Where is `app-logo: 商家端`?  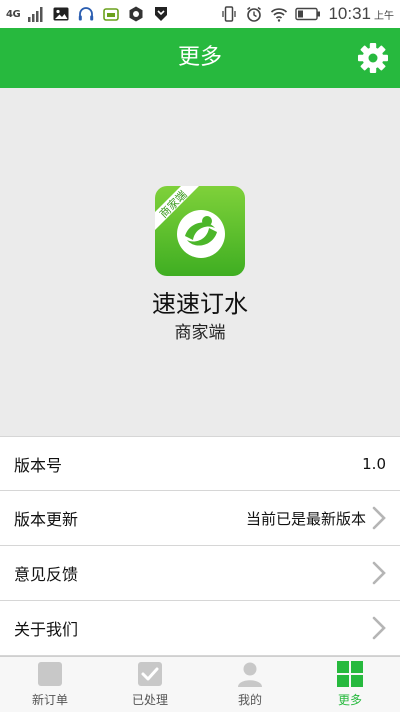
app-logo: 商家端 is located at coordinates (200, 231).